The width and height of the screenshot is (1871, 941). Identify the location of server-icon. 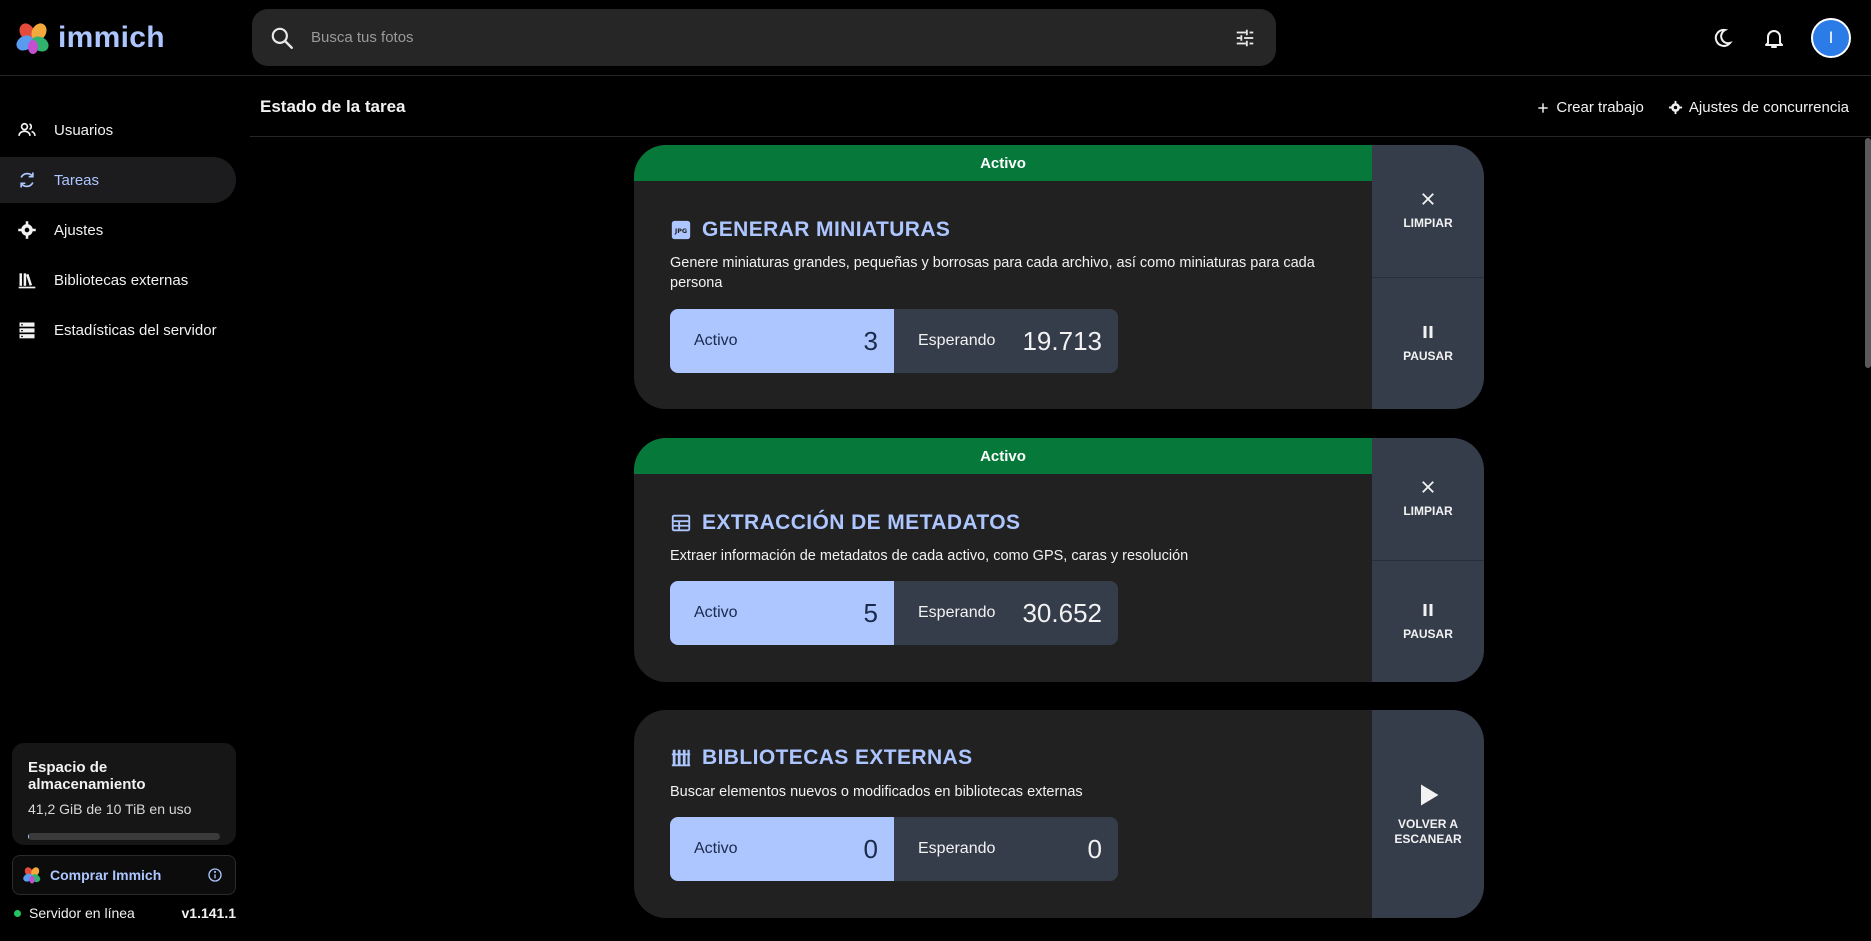
(27, 330).